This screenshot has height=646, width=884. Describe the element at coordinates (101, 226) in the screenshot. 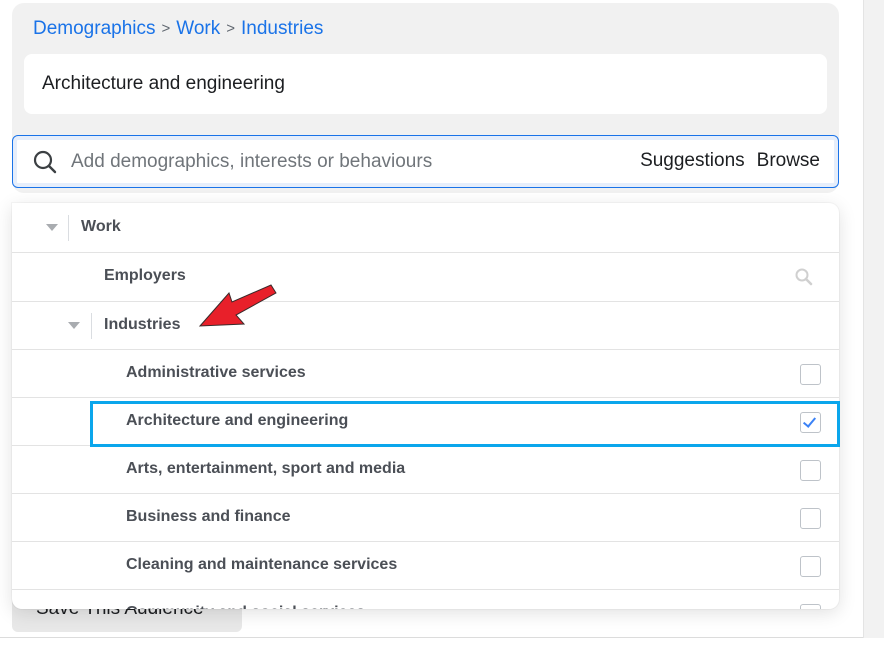

I see `tree-row-label: Work` at that location.